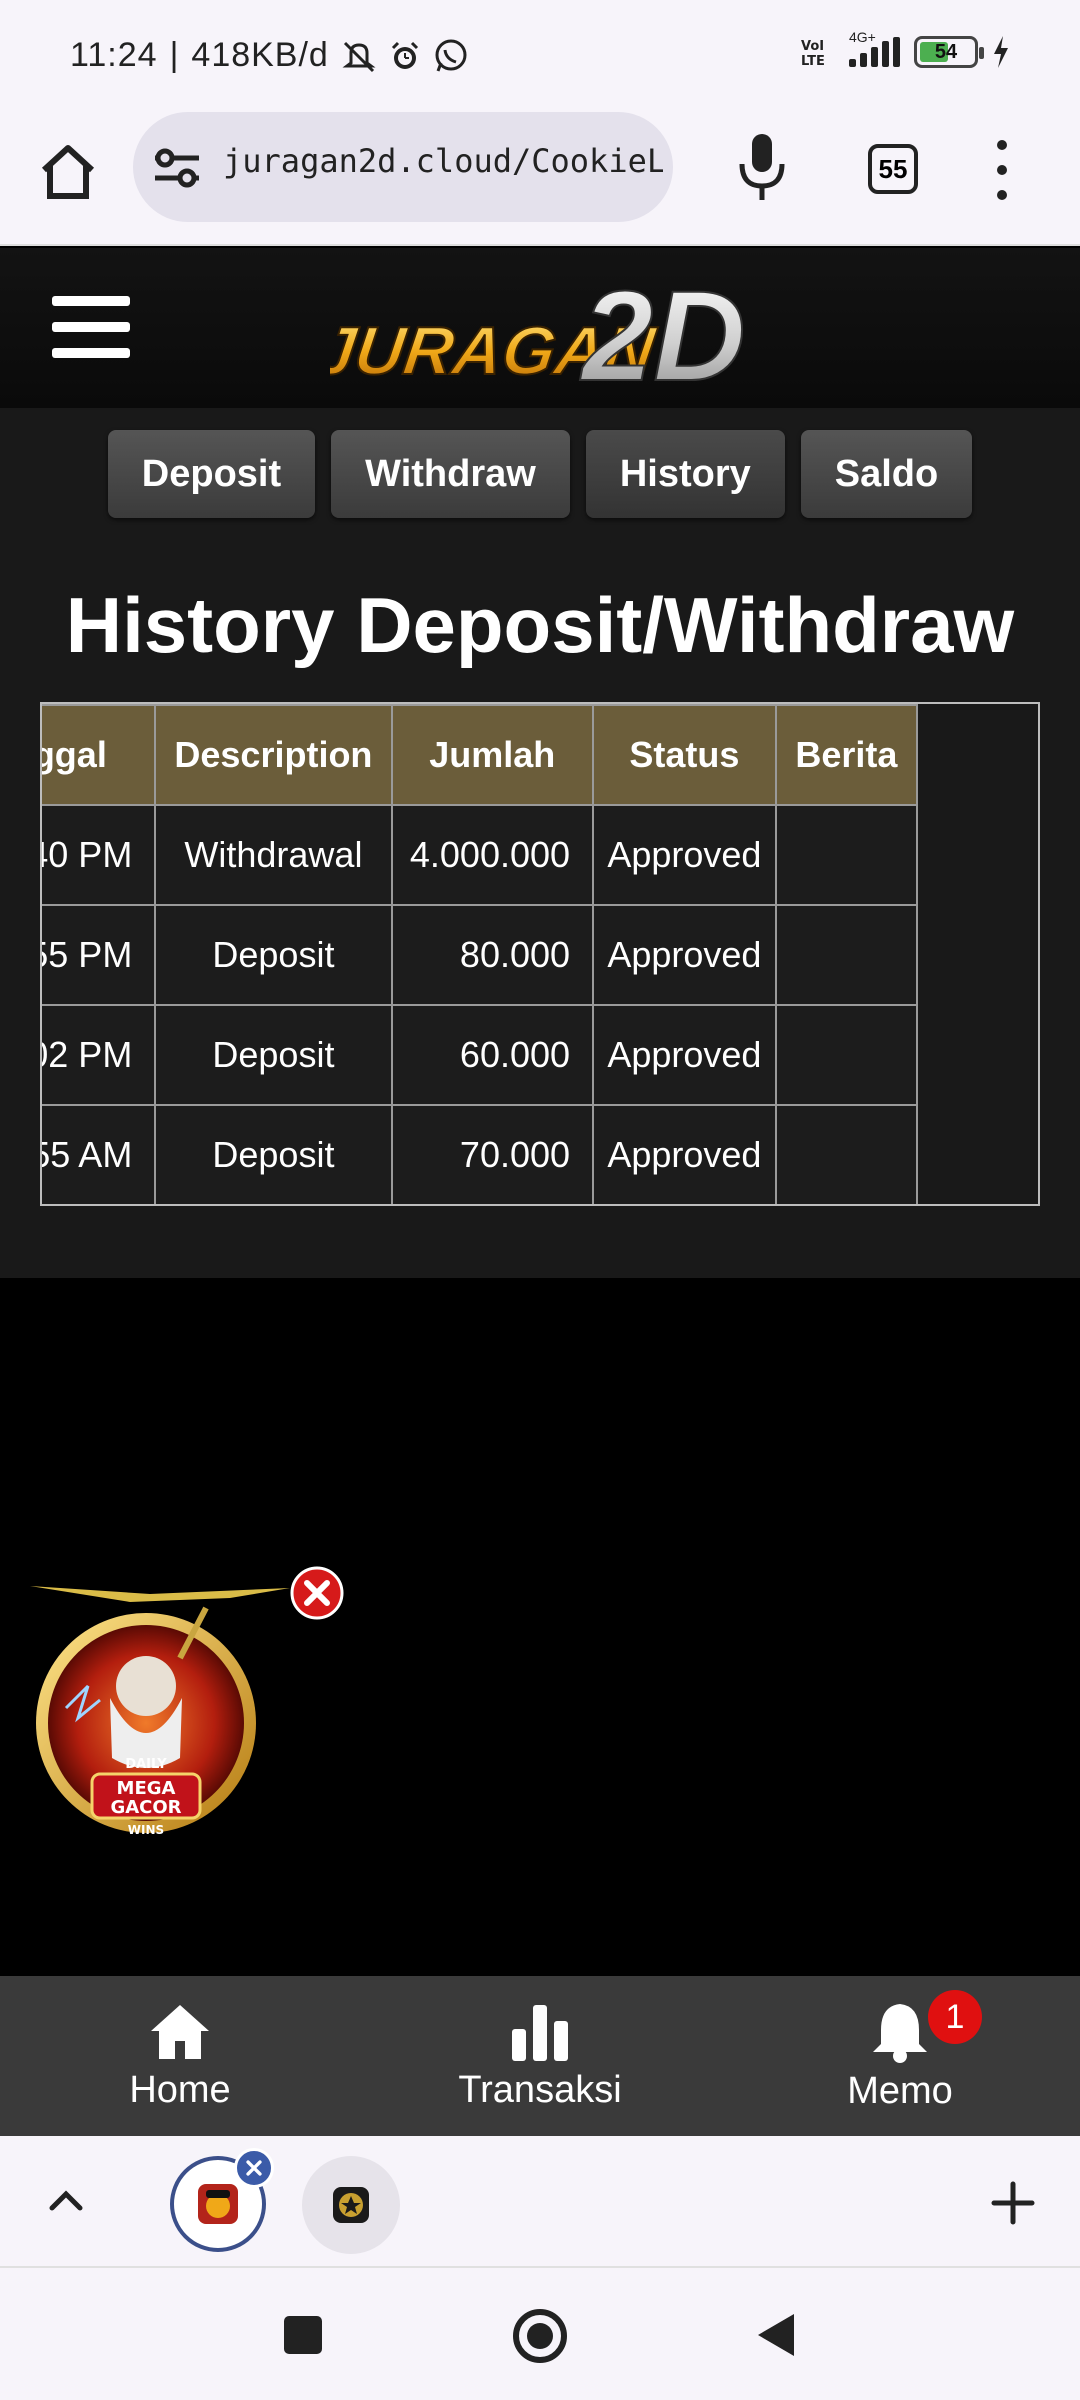 Image resolution: width=1080 pixels, height=2400 pixels. What do you see at coordinates (949, 52) in the screenshot?
I see `battery-icon: 54` at bounding box center [949, 52].